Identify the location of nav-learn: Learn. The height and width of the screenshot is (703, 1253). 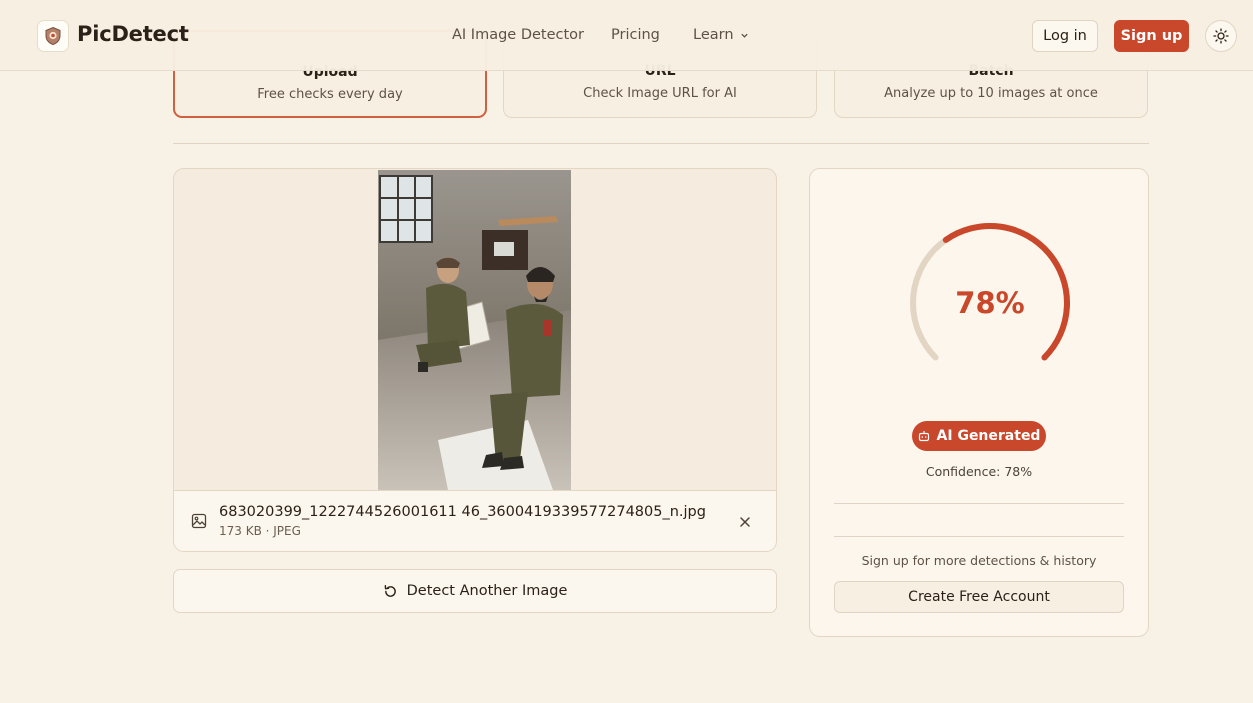
(721, 35).